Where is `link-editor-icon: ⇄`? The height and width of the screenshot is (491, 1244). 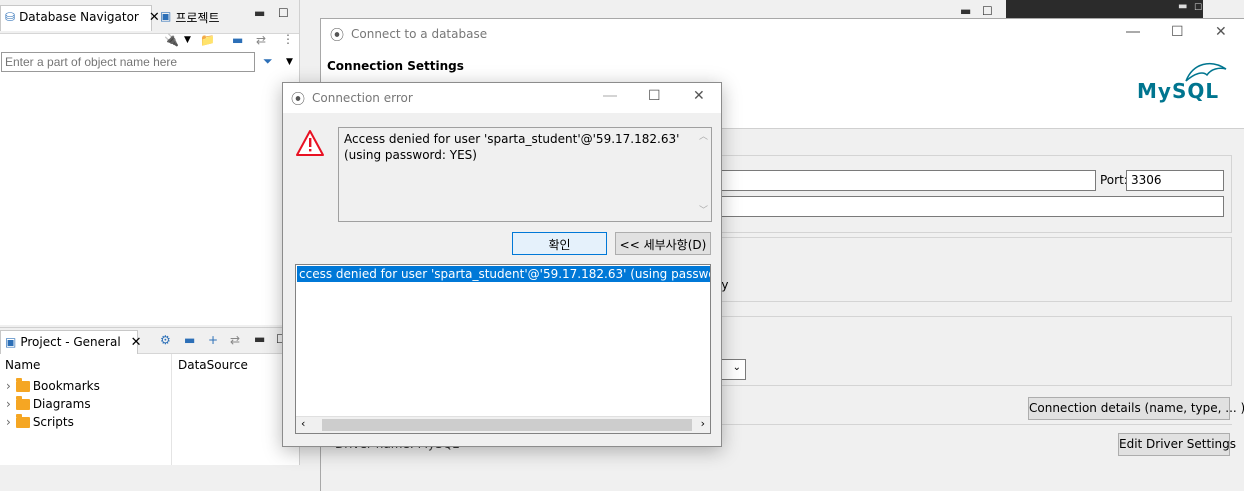
link-editor-icon: ⇄ is located at coordinates (261, 40).